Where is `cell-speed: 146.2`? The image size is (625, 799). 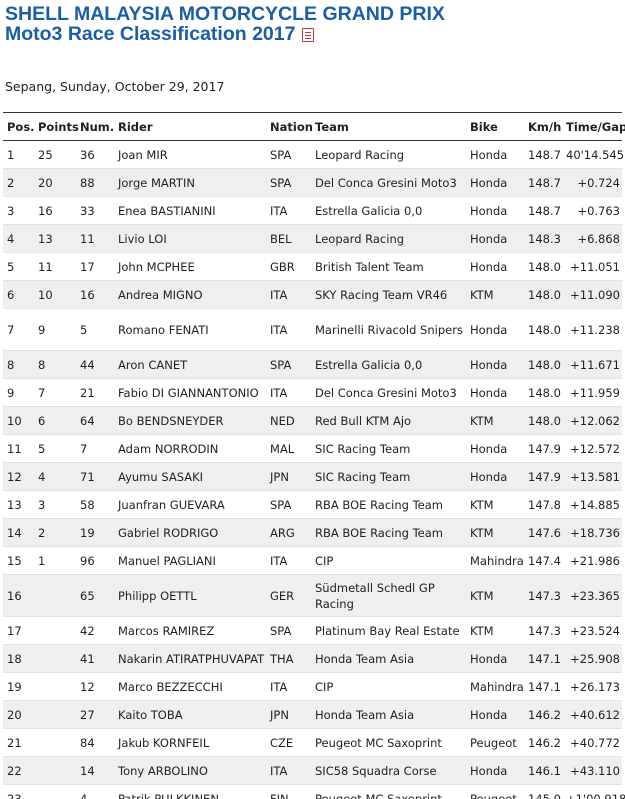
cell-speed: 146.2 is located at coordinates (543, 742).